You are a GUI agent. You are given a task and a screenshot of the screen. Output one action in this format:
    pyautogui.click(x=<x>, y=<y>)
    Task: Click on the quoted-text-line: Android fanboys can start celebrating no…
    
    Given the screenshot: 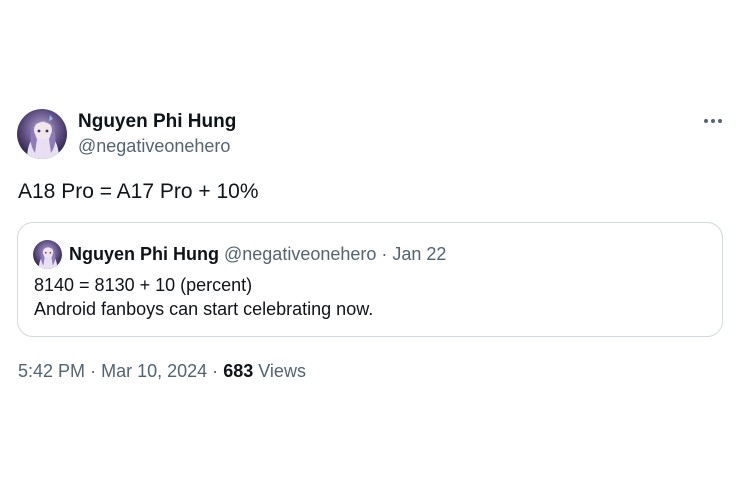 What is the action you would take?
    pyautogui.click(x=204, y=309)
    